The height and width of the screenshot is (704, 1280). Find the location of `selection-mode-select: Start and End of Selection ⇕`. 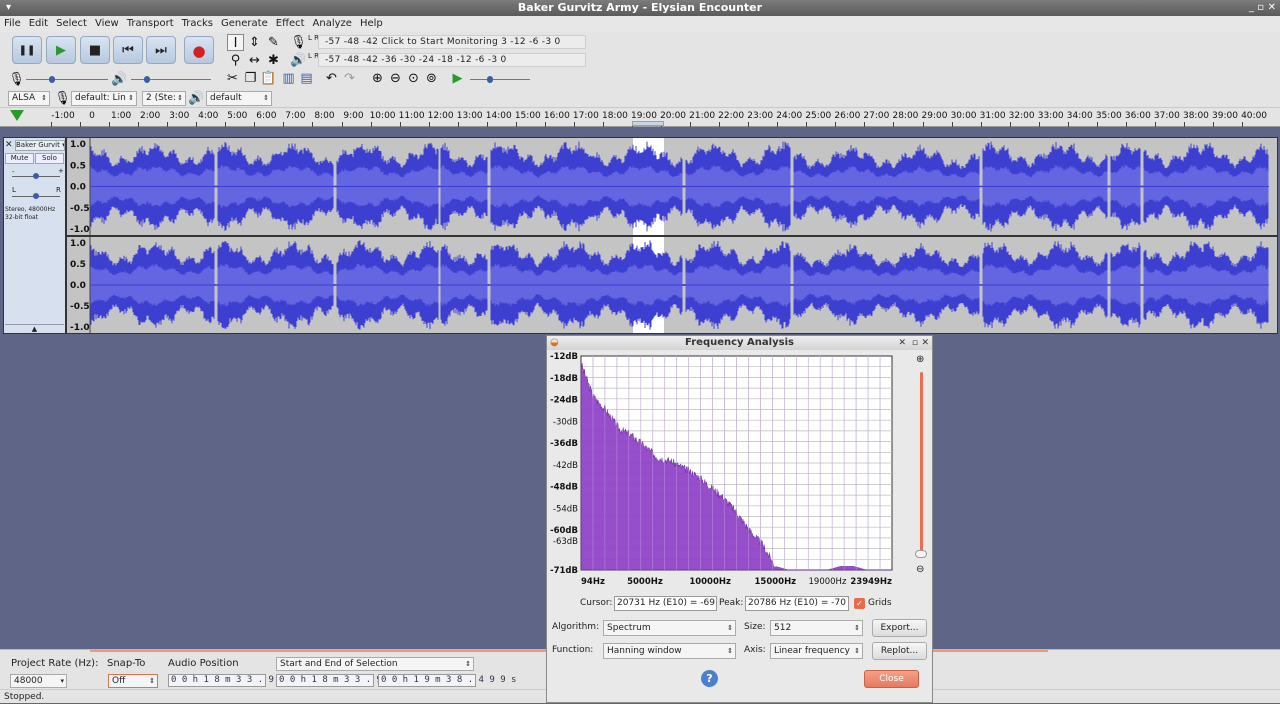

selection-mode-select: Start and End of Selection ⇕ is located at coordinates (375, 664).